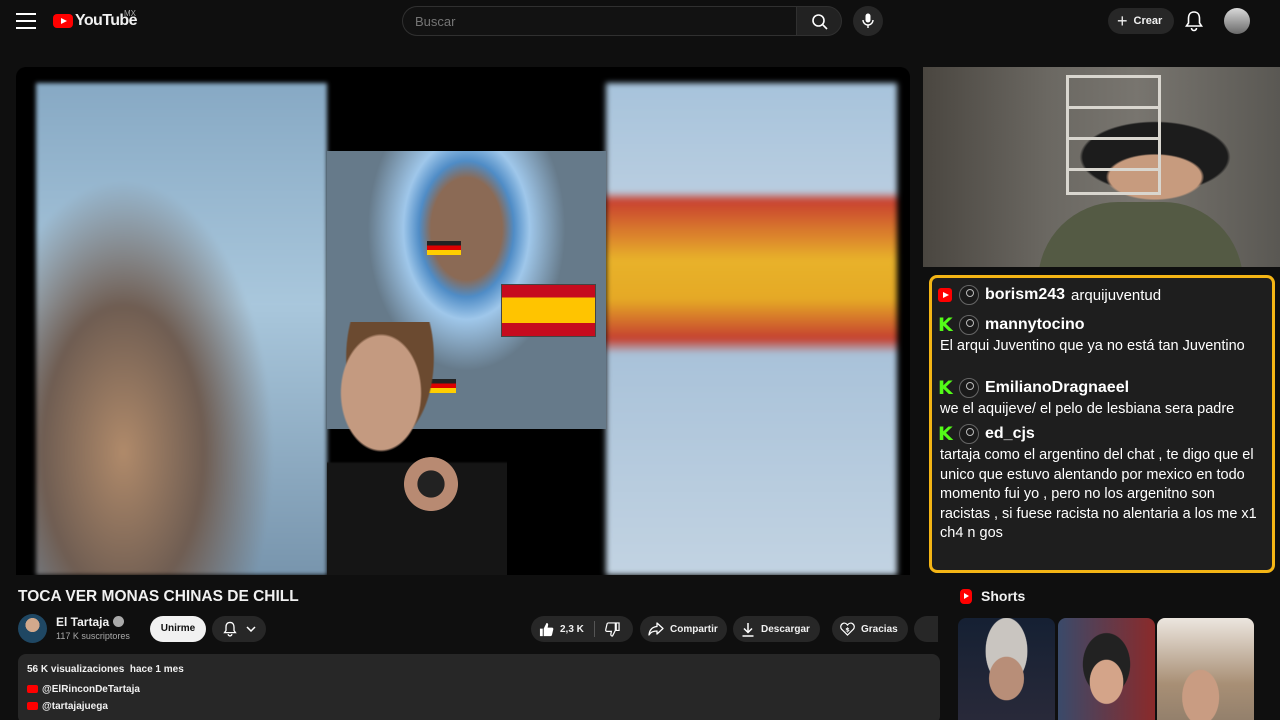 Image resolution: width=1280 pixels, height=720 pixels. I want to click on channel-name-link: El Tartaja, so click(90, 622).